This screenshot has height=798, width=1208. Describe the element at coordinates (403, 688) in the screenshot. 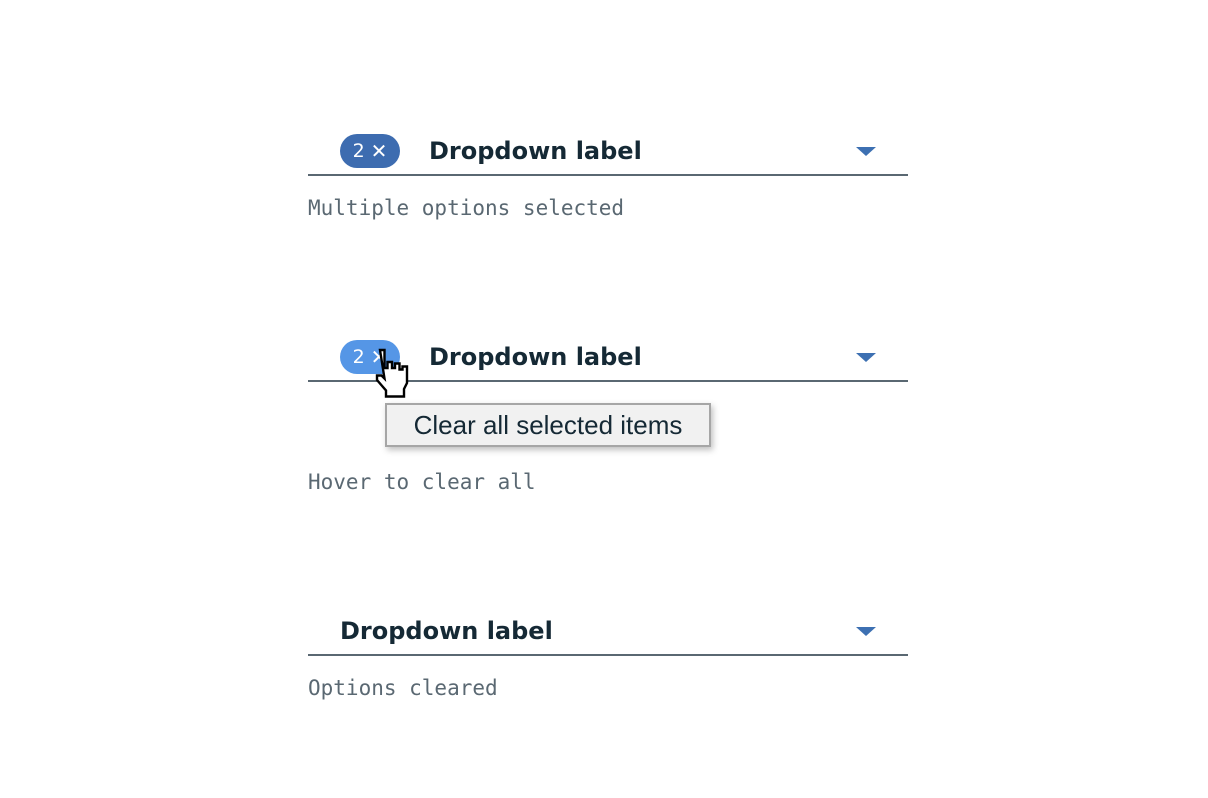

I see `caption: Options cleared` at that location.